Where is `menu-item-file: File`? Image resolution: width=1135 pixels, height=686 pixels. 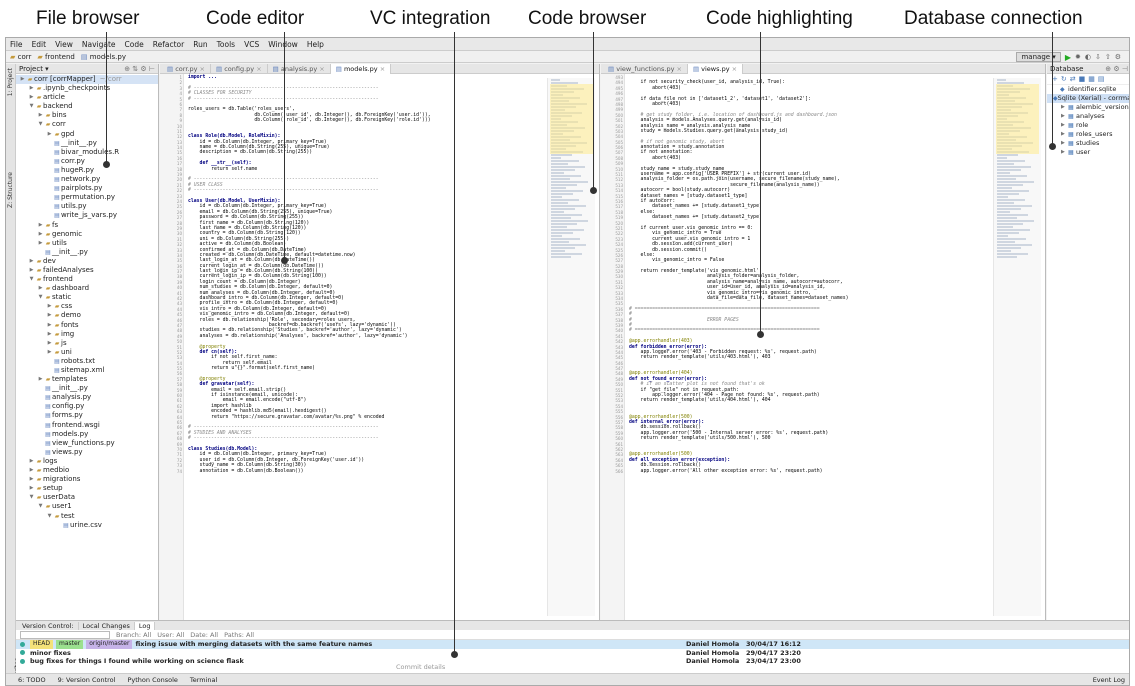
menu-item-file: File is located at coordinates (16, 44).